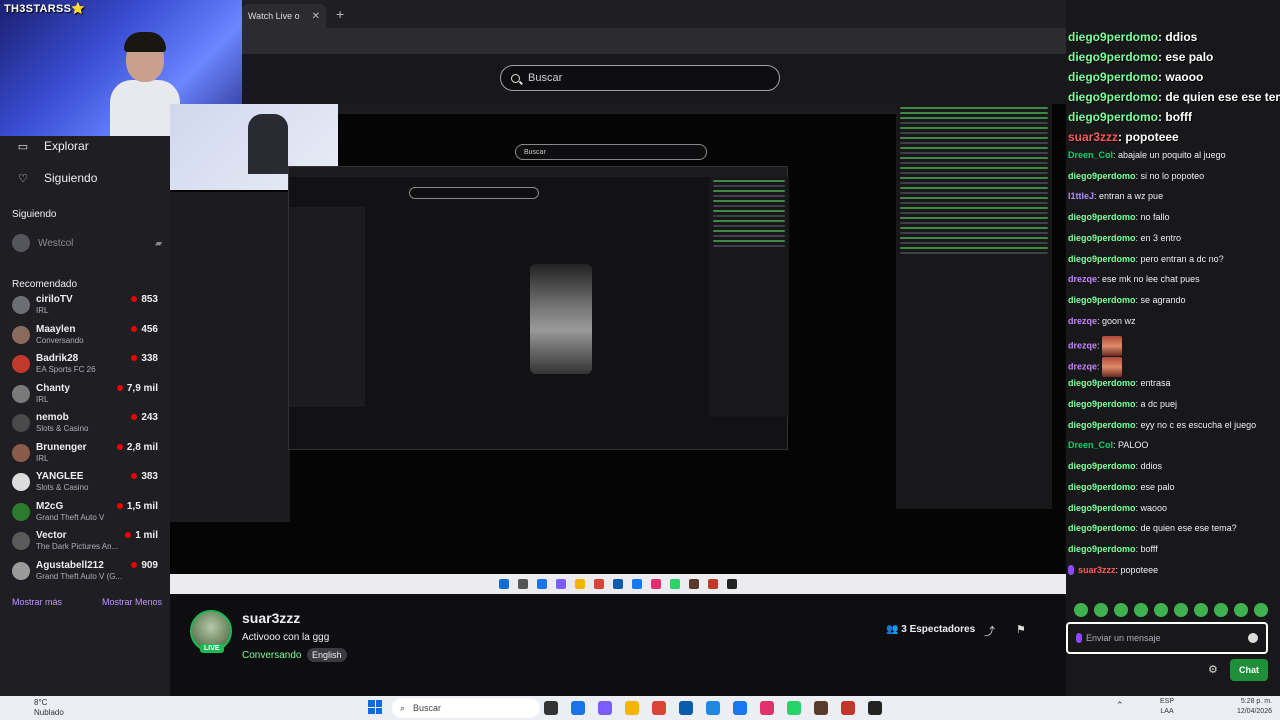  I want to click on clock-date: 12/04/2026, so click(1254, 711).